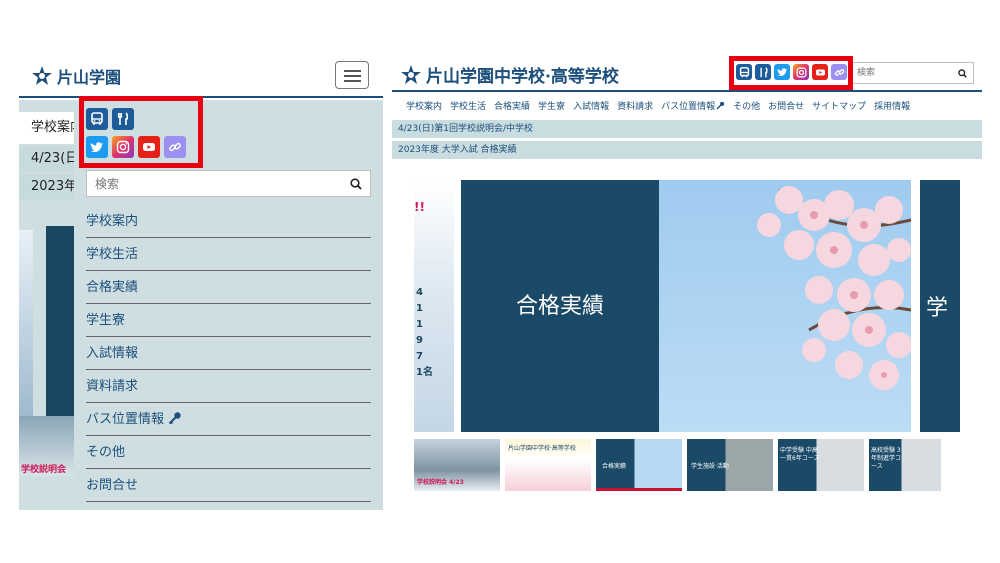 This screenshot has height=563, width=1000. Describe the element at coordinates (228, 419) in the screenshot. I see `menu-item-bus-location: バス位置情報` at that location.